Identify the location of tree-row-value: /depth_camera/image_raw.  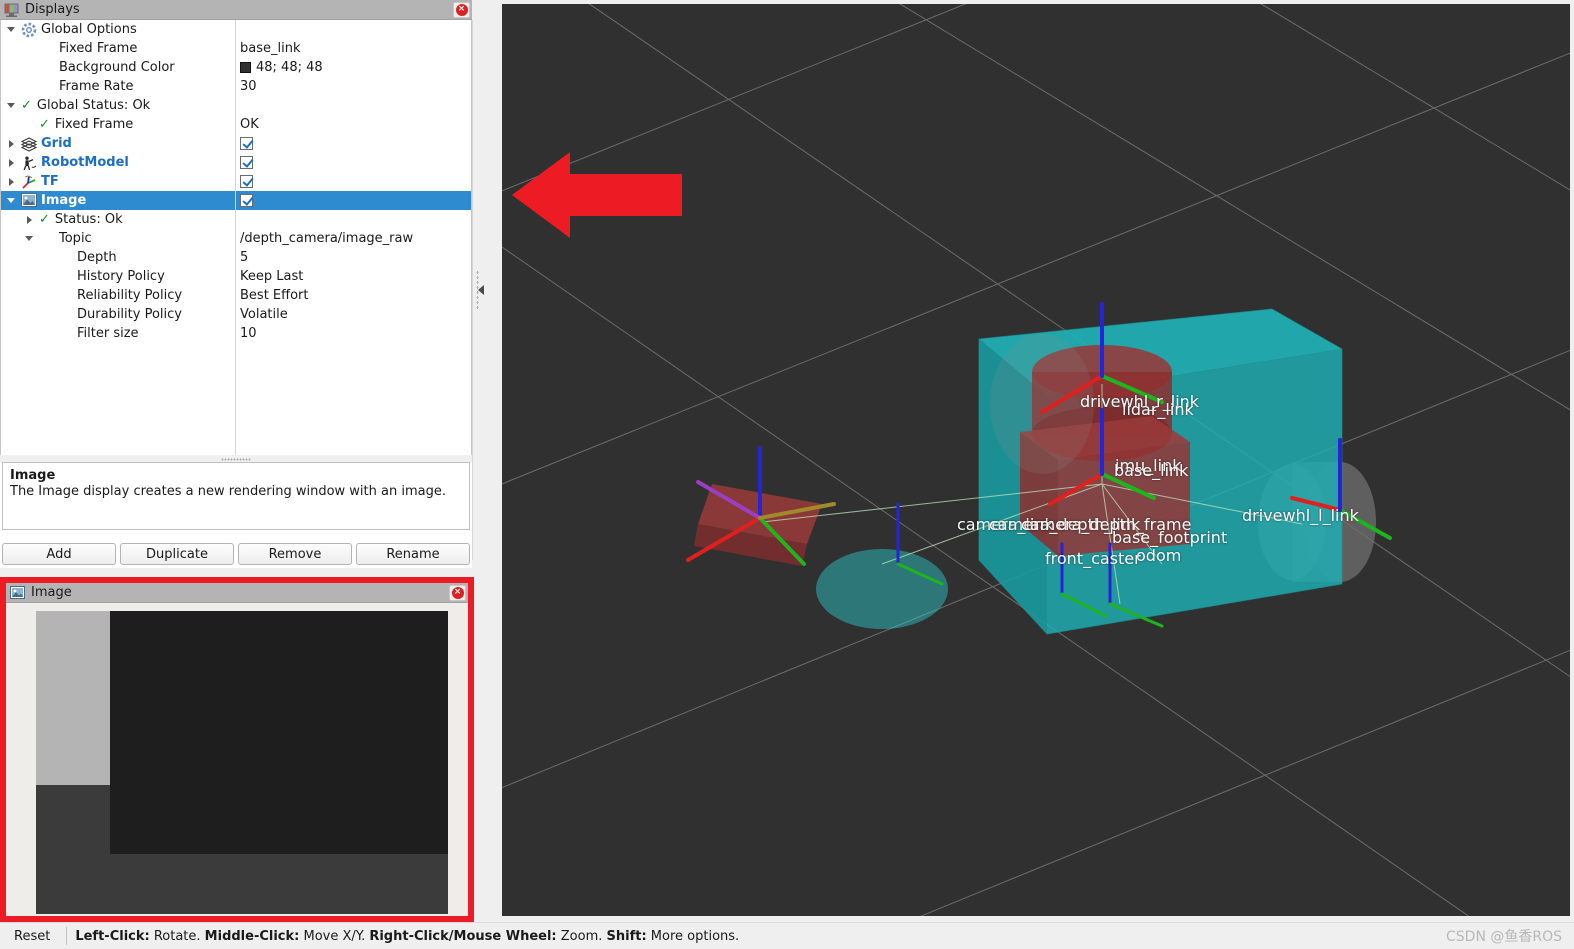
(326, 238).